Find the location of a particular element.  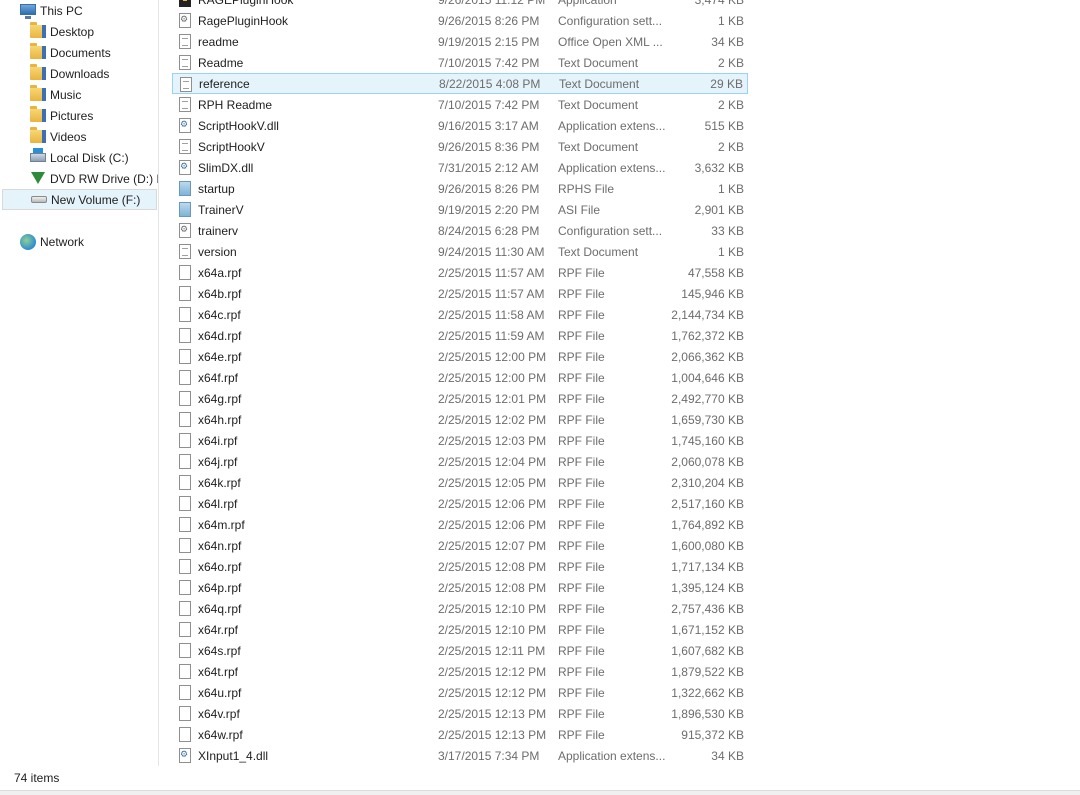

file-date: 9/19/2015 2:20 PM is located at coordinates (489, 209).